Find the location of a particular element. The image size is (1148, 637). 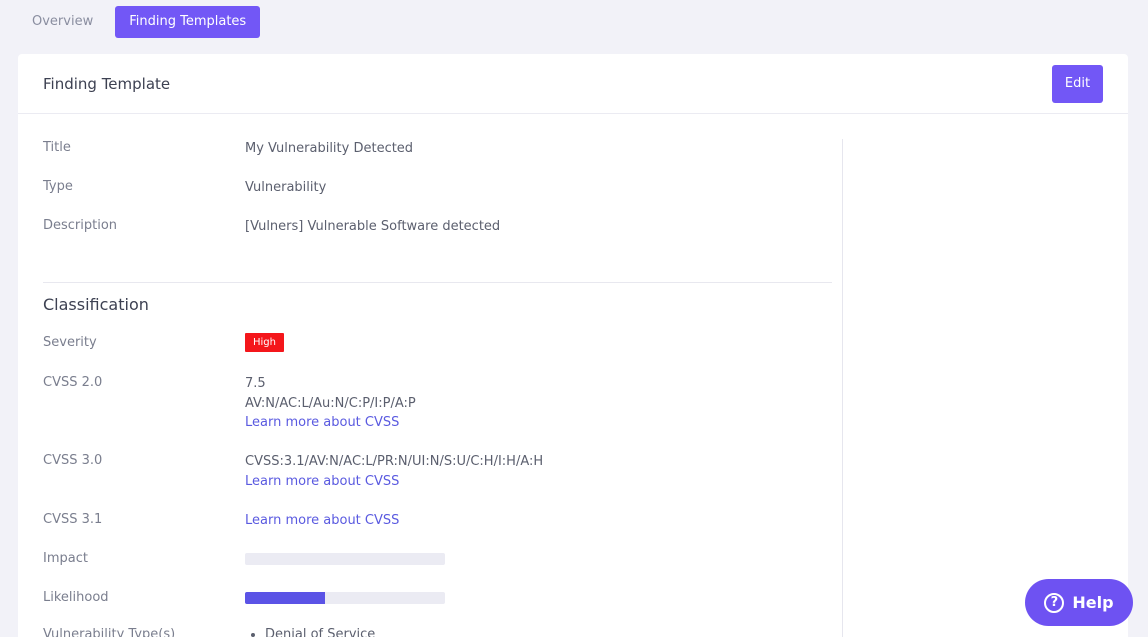

likelihood-bar-fill is located at coordinates (285, 598).